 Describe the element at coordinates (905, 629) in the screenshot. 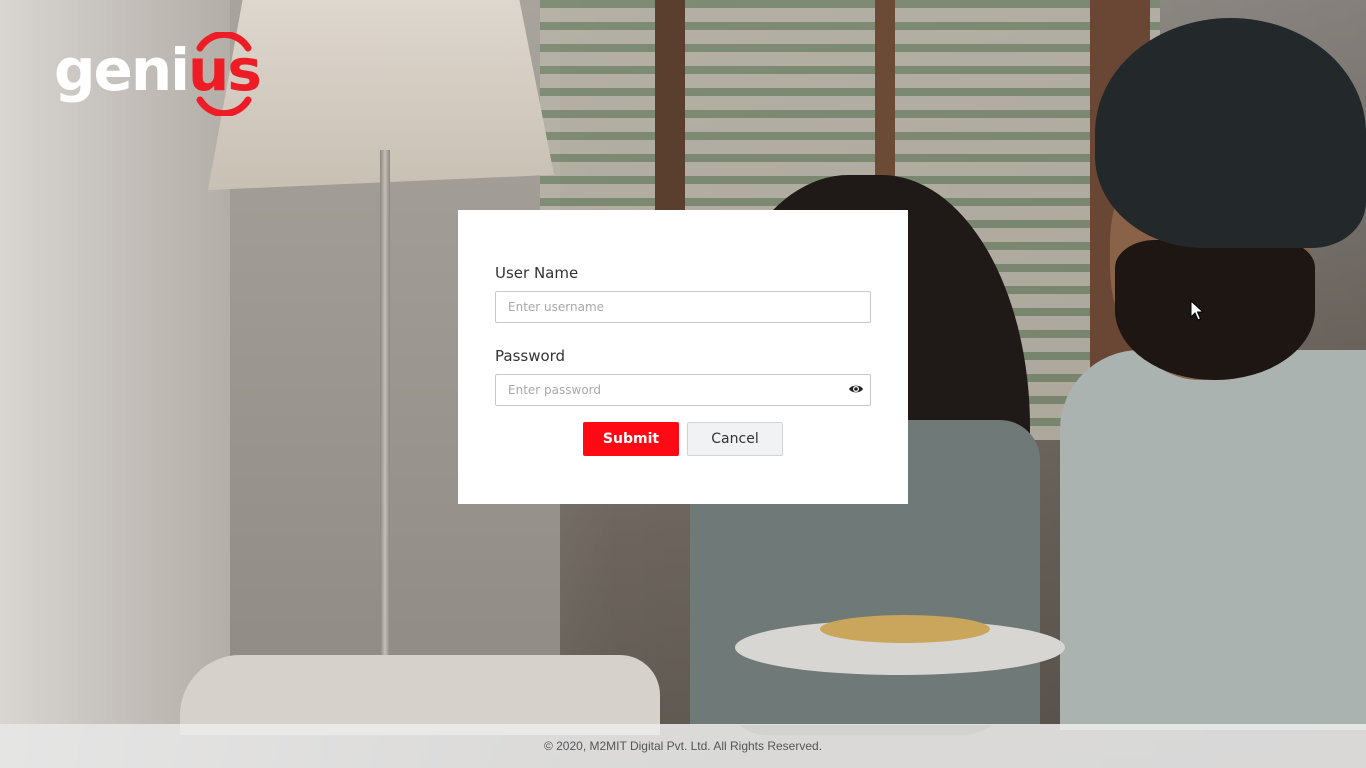

I see `food` at that location.